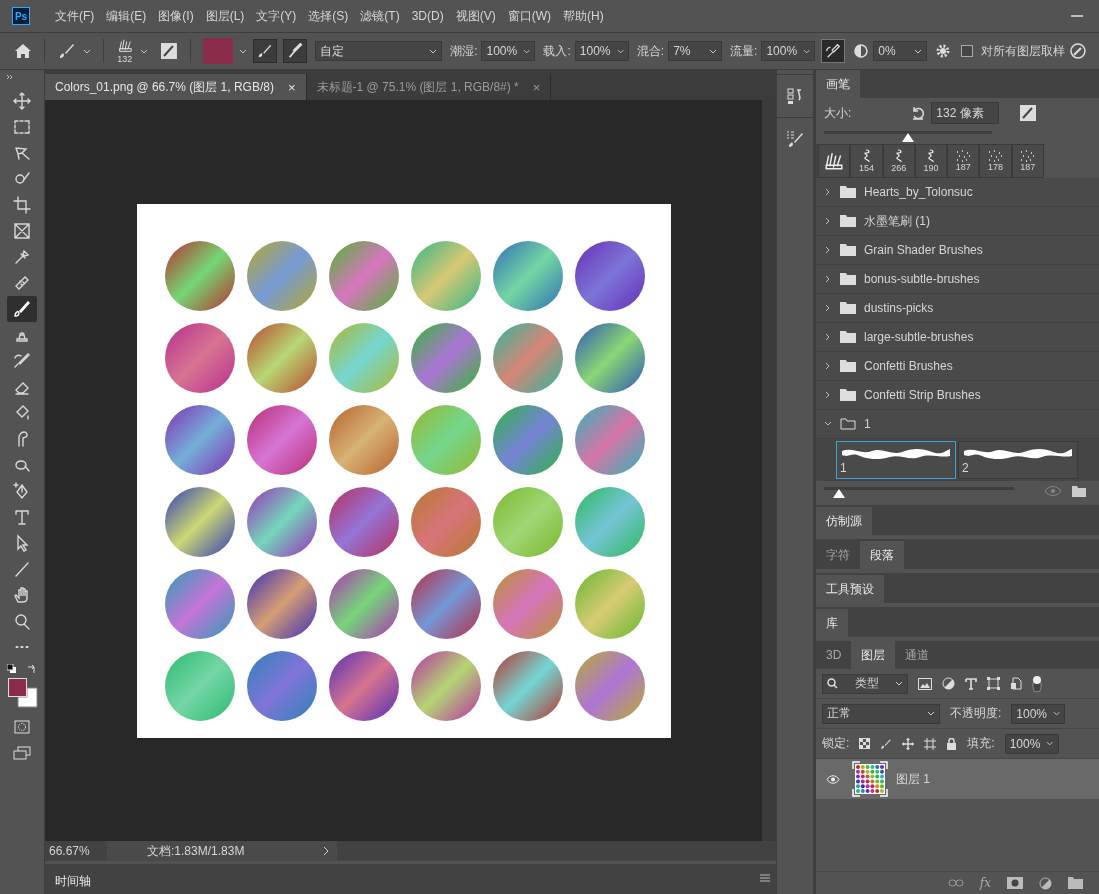 Image resolution: width=1099 pixels, height=894 pixels. I want to click on panel-tab: 3D, so click(834, 655).